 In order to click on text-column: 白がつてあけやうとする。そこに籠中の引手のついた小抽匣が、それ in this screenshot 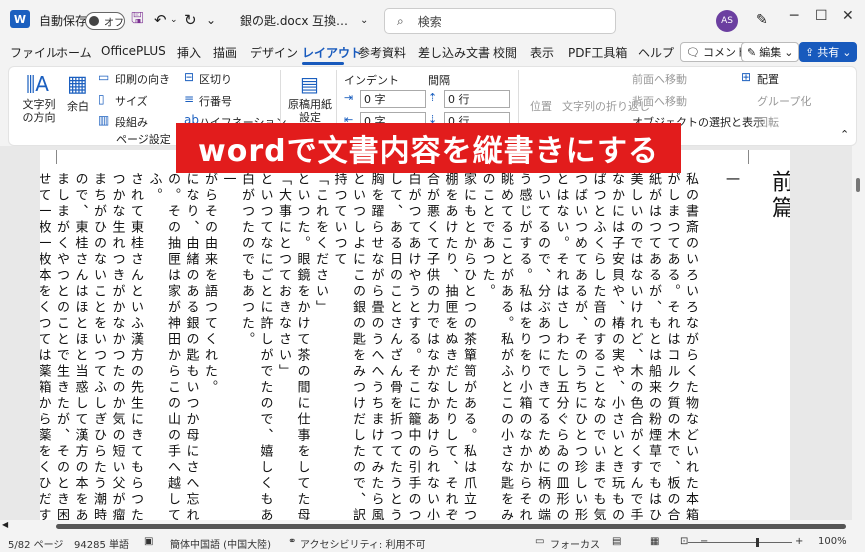, I will do `click(413, 346)`.